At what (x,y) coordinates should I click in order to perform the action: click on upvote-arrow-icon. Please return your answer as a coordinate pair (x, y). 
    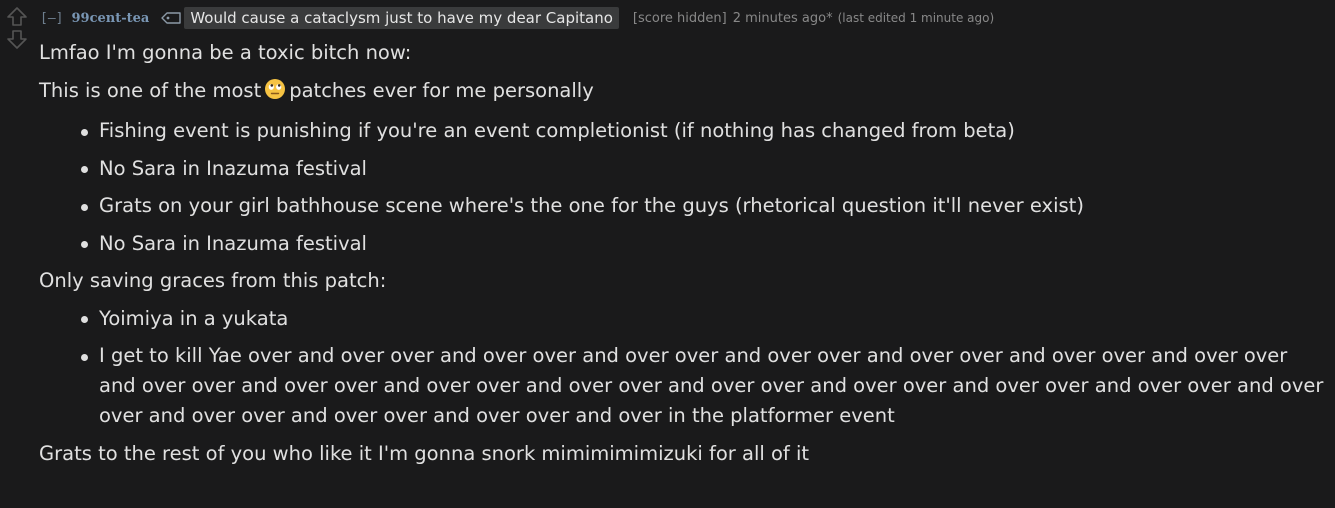
    Looking at the image, I should click on (17, 17).